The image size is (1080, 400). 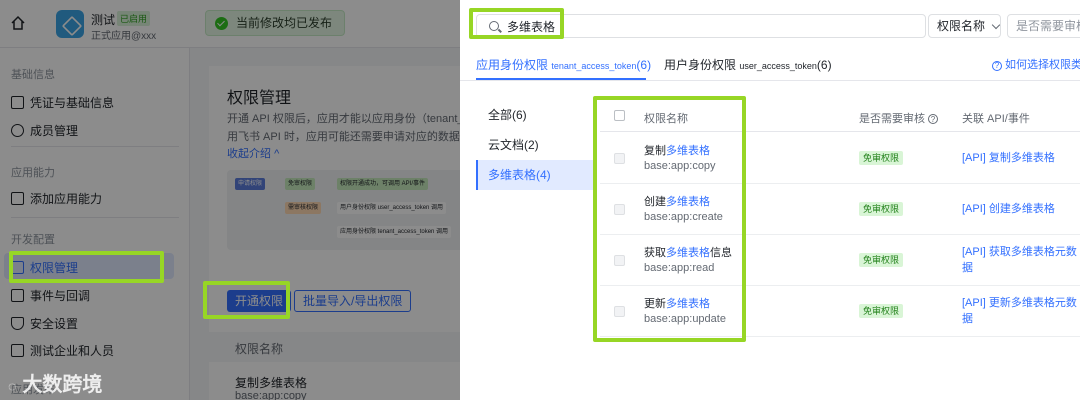 What do you see at coordinates (516, 23) in the screenshot?
I see `highlight-frame-search` at bounding box center [516, 23].